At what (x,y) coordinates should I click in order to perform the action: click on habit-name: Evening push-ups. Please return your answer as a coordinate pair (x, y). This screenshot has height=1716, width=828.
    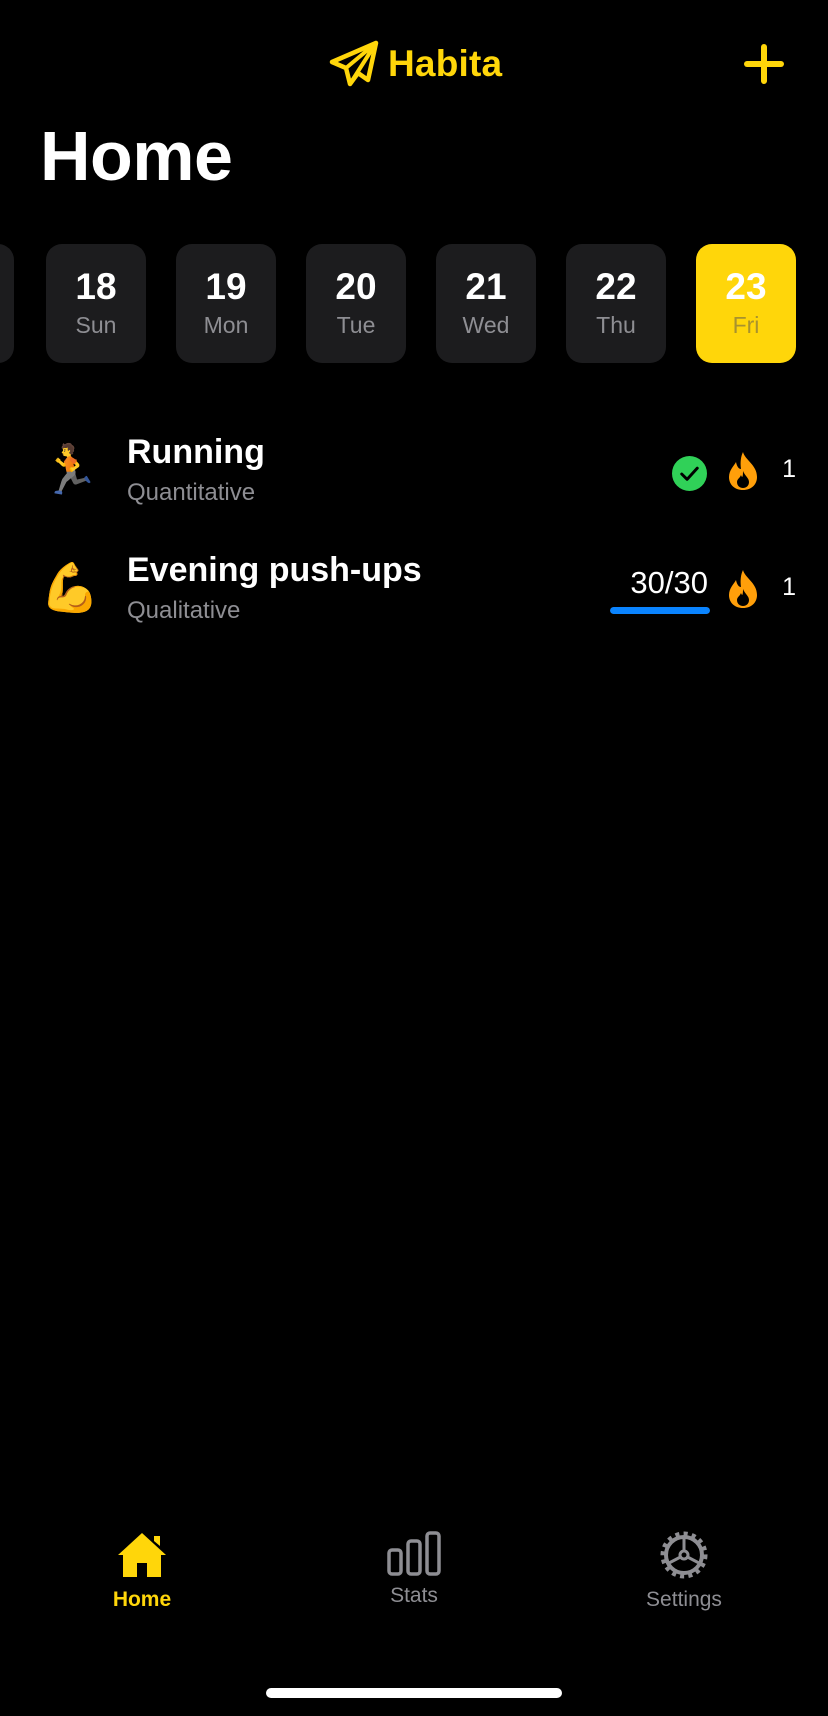
    Looking at the image, I should click on (274, 570).